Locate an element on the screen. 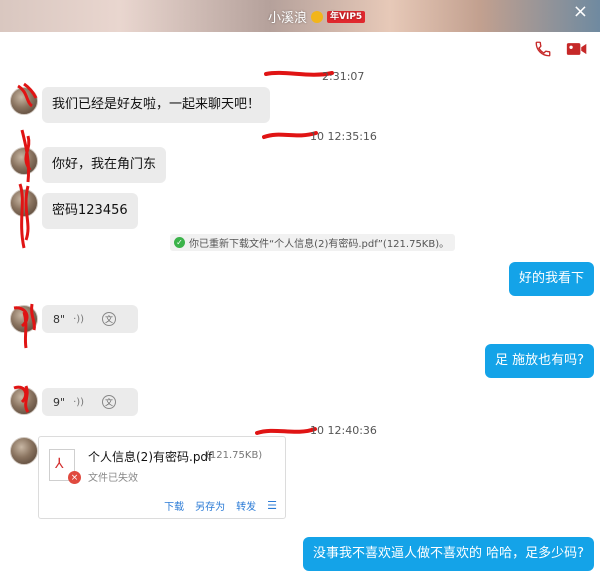 The width and height of the screenshot is (600, 578). system-notice-text: 你已重新下载文件“个人信息(2)有密码.pdf”(121.75KB)。 is located at coordinates (319, 244).